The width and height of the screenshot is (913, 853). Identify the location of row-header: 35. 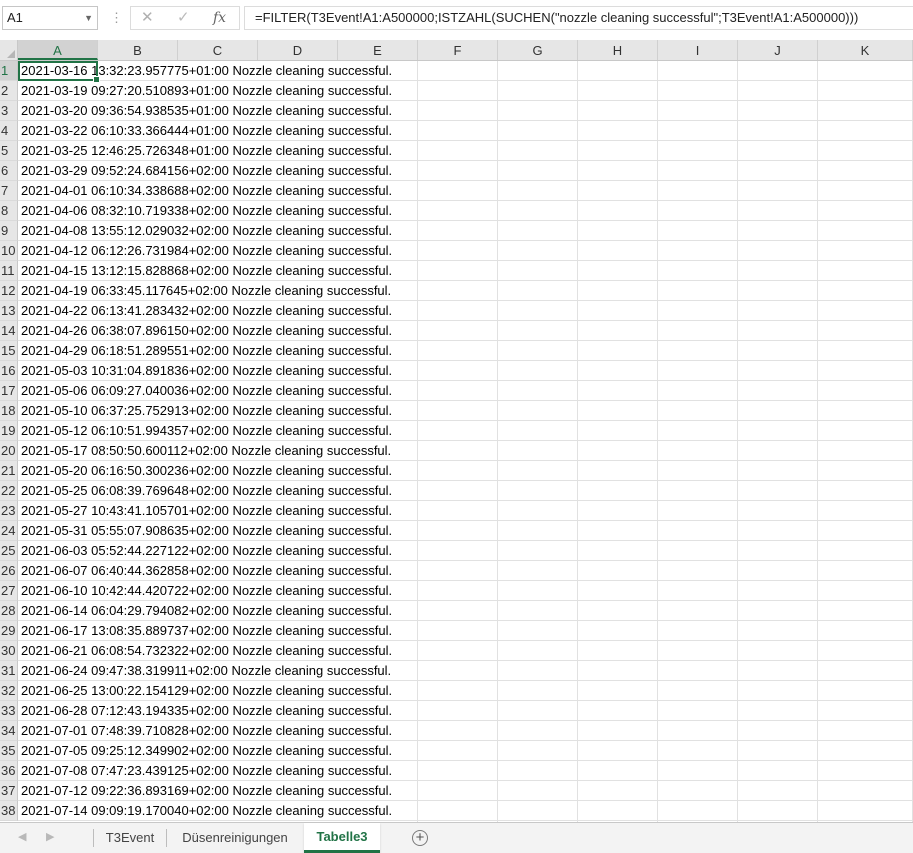
(9, 751).